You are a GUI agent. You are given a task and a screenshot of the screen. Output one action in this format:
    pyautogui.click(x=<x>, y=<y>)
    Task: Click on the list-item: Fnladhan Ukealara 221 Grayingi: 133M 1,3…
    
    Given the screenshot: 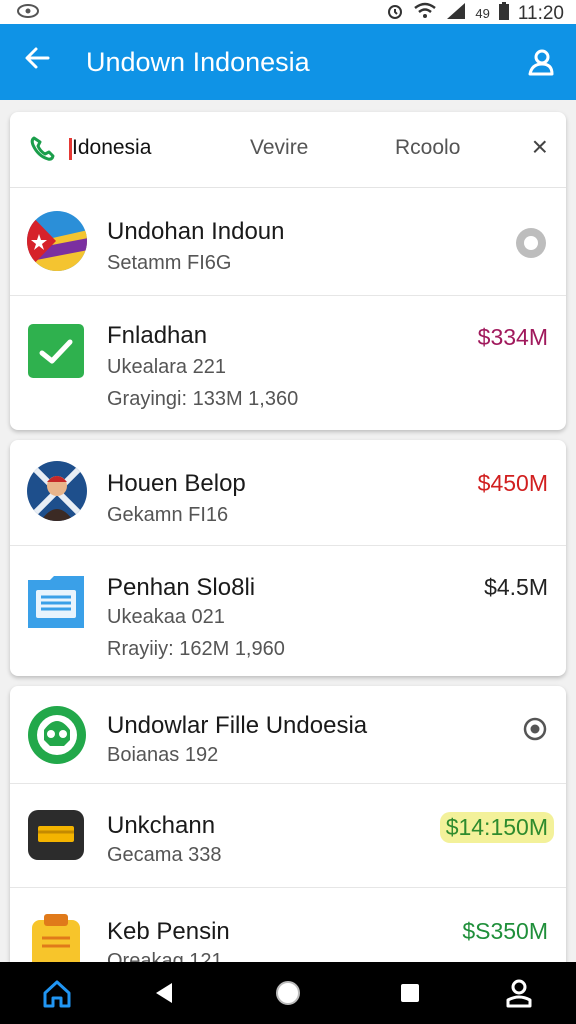 What is the action you would take?
    pyautogui.click(x=288, y=363)
    